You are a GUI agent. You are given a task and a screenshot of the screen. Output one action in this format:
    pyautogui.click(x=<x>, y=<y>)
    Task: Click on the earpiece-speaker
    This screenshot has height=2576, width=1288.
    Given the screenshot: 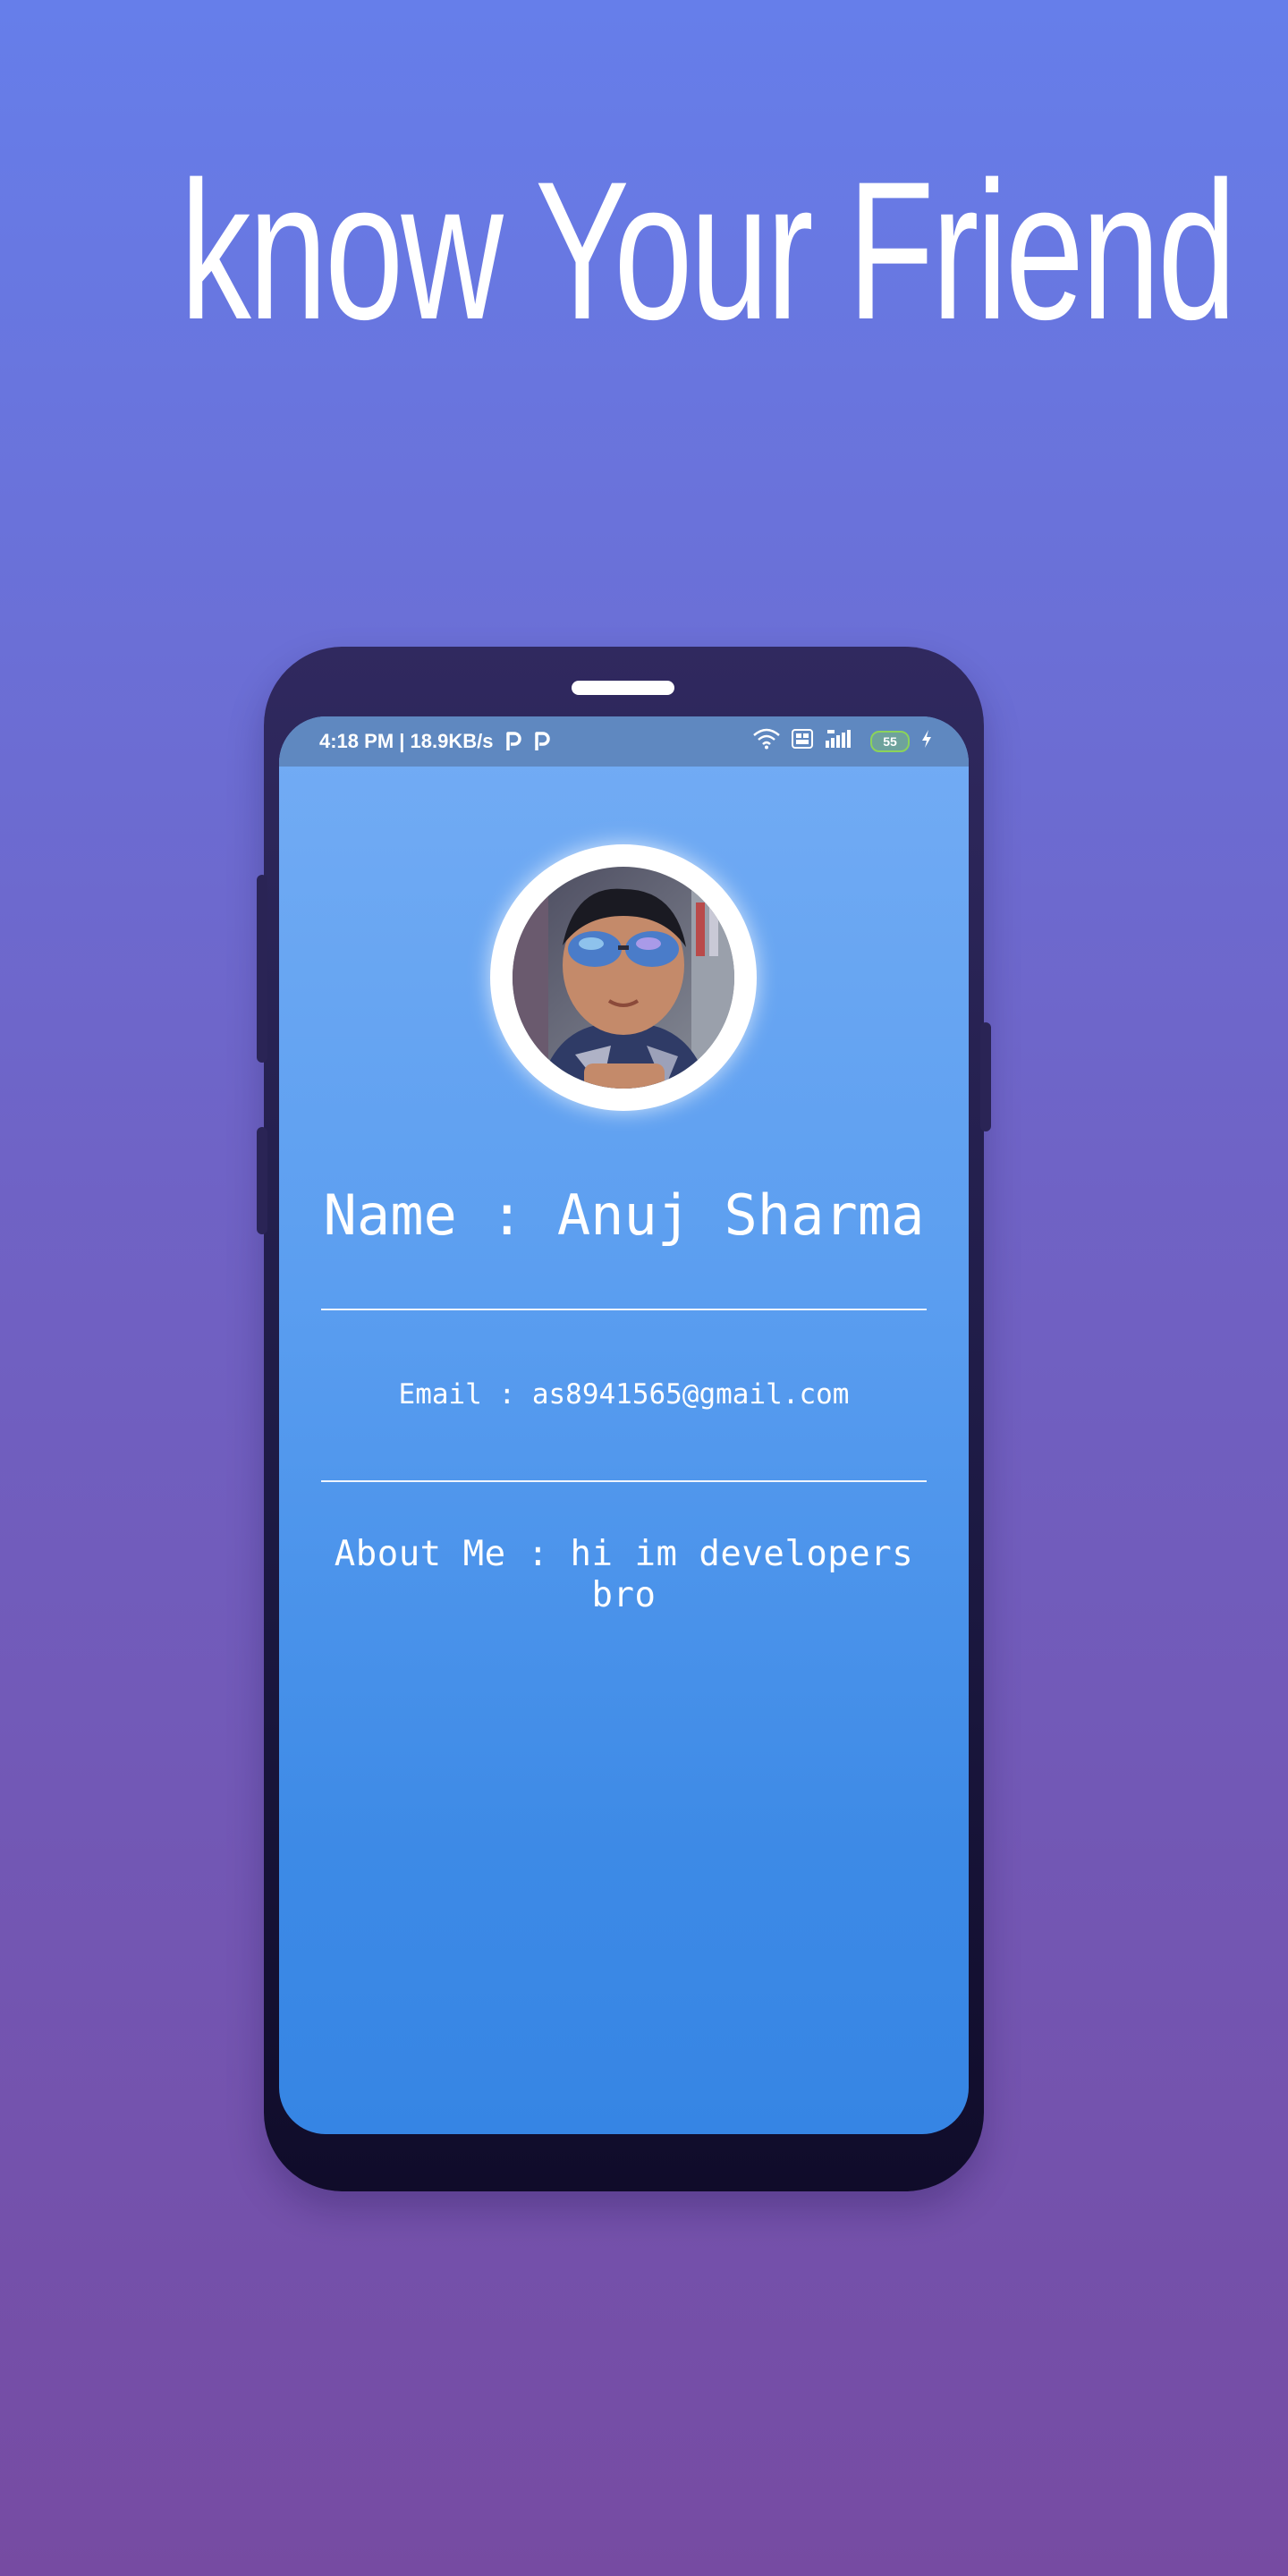 What is the action you would take?
    pyautogui.click(x=623, y=688)
    